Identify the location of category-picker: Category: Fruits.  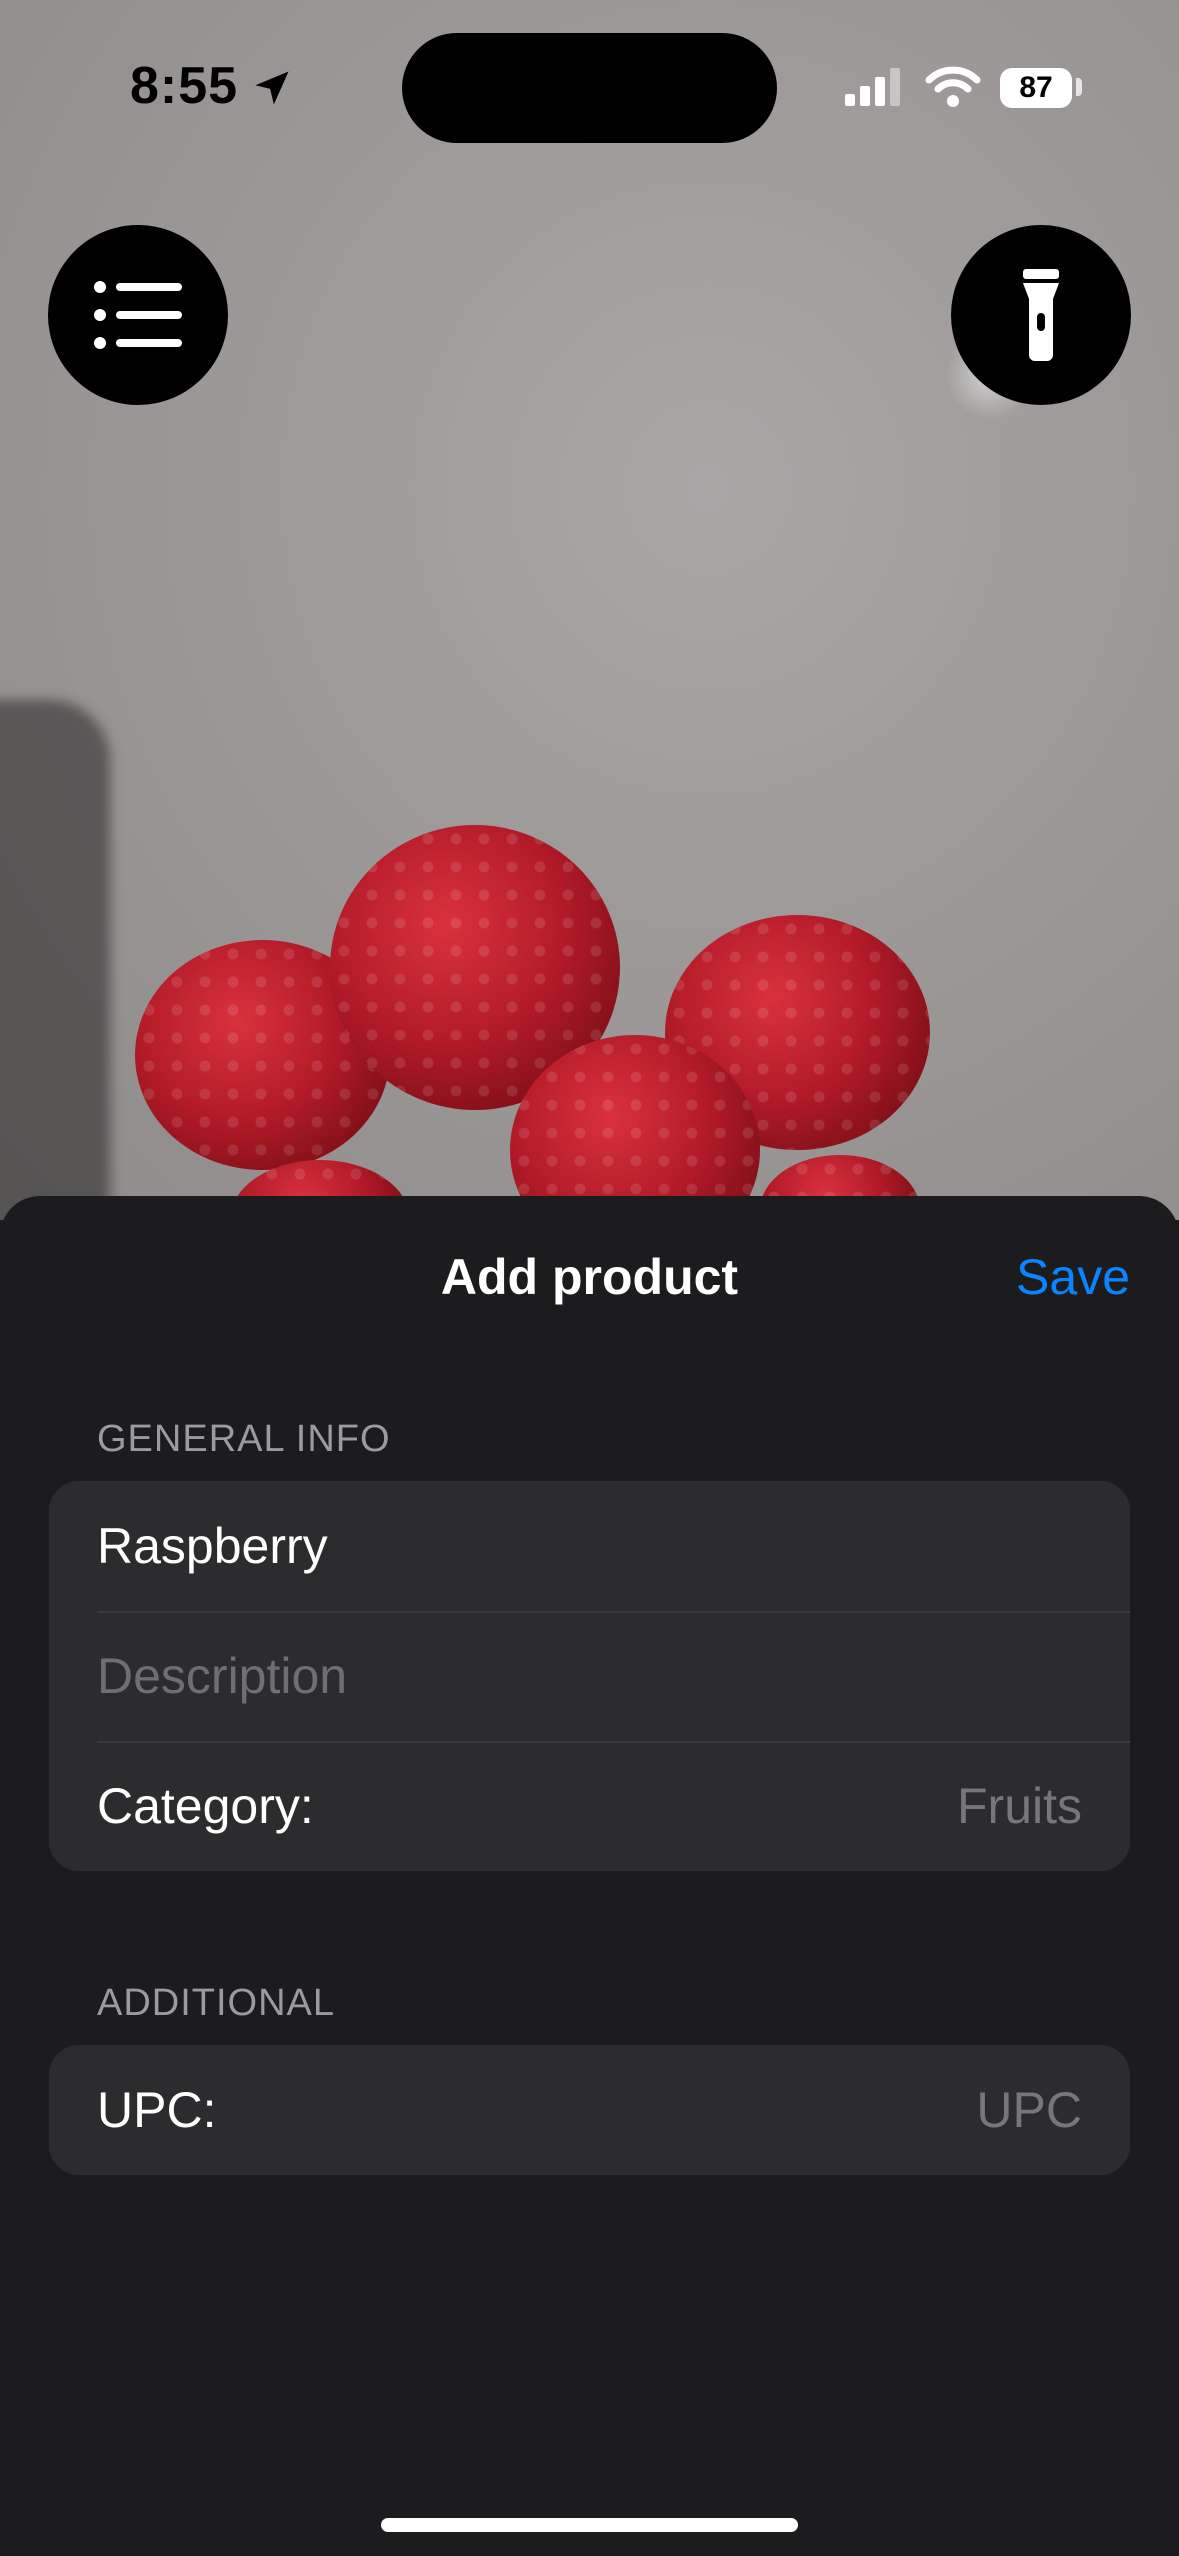
(589, 1806).